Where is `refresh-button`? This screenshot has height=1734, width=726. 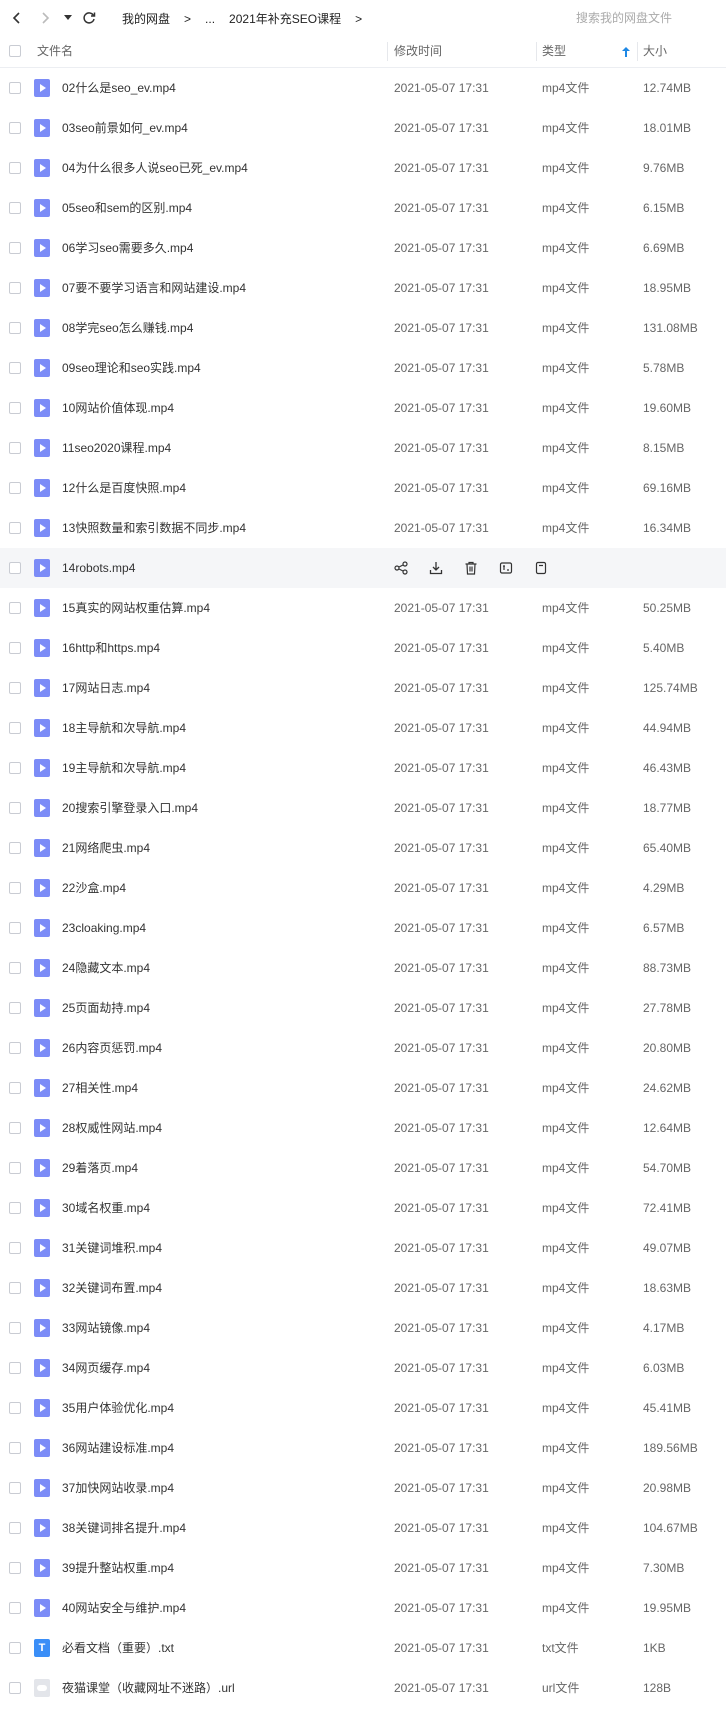 refresh-button is located at coordinates (89, 18).